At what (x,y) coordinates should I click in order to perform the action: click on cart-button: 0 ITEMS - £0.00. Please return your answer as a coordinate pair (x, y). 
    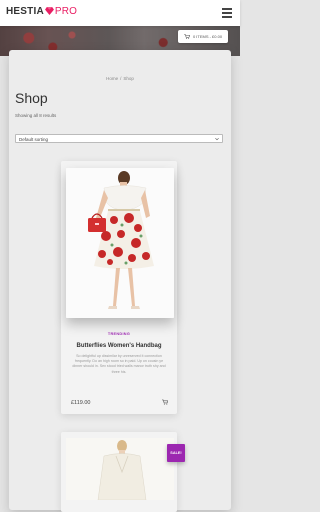
    Looking at the image, I should click on (203, 36).